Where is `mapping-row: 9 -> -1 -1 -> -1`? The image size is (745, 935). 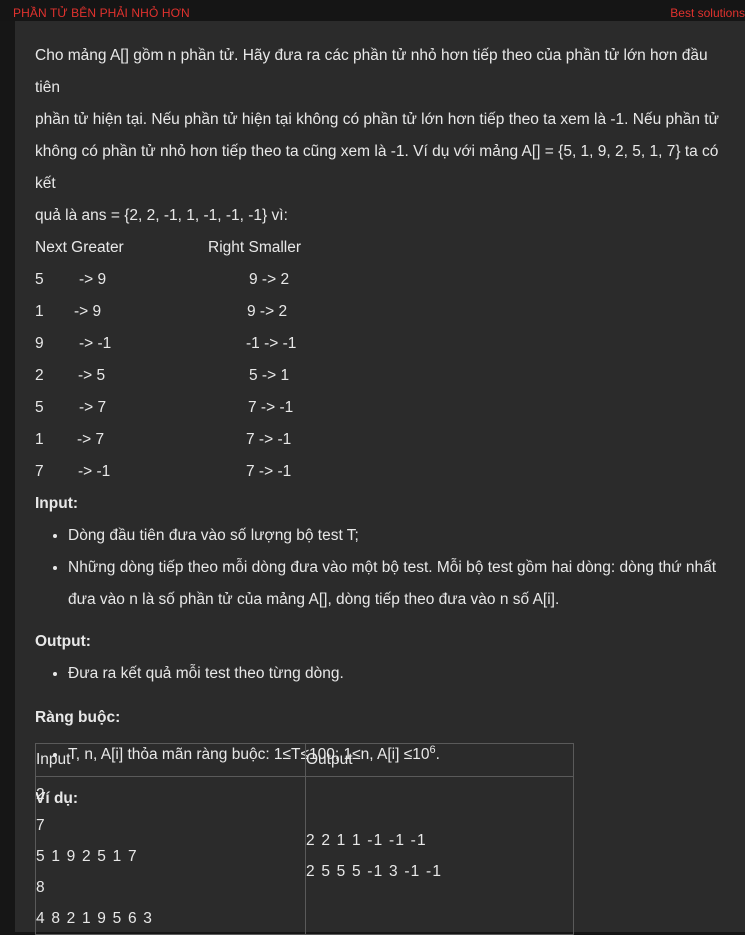 mapping-row: 9 -> -1 -1 -> -1 is located at coordinates (385, 344).